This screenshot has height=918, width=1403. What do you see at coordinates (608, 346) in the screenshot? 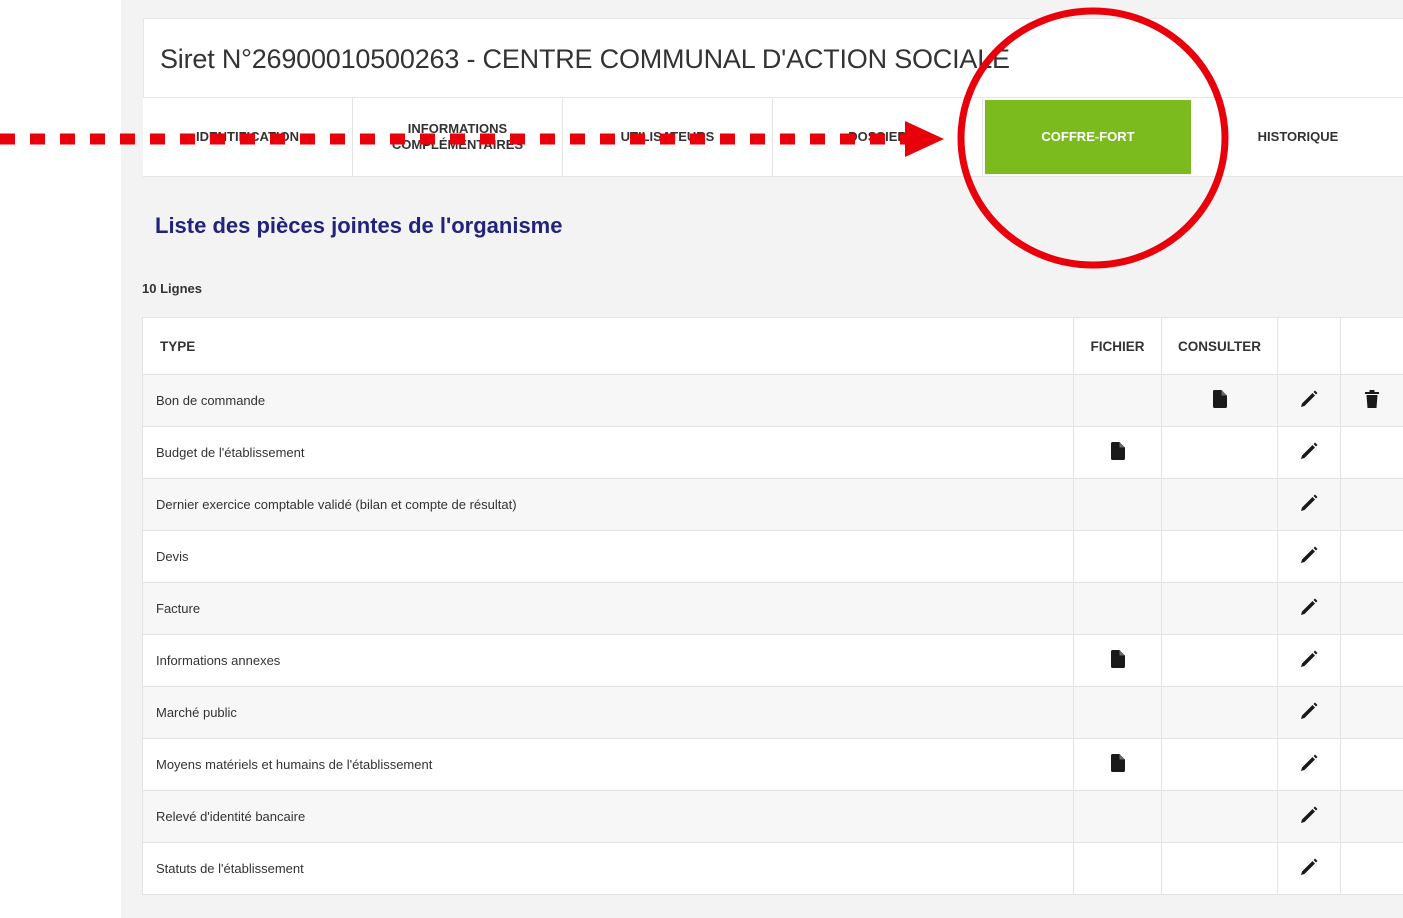
I see `column-header-type: TYPE` at bounding box center [608, 346].